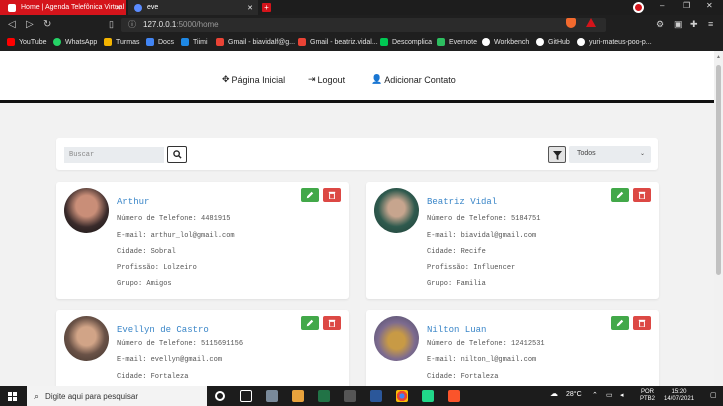 This screenshot has width=723, height=406. I want to click on url-text: 127.0.0.1:5000/home, so click(181, 24).